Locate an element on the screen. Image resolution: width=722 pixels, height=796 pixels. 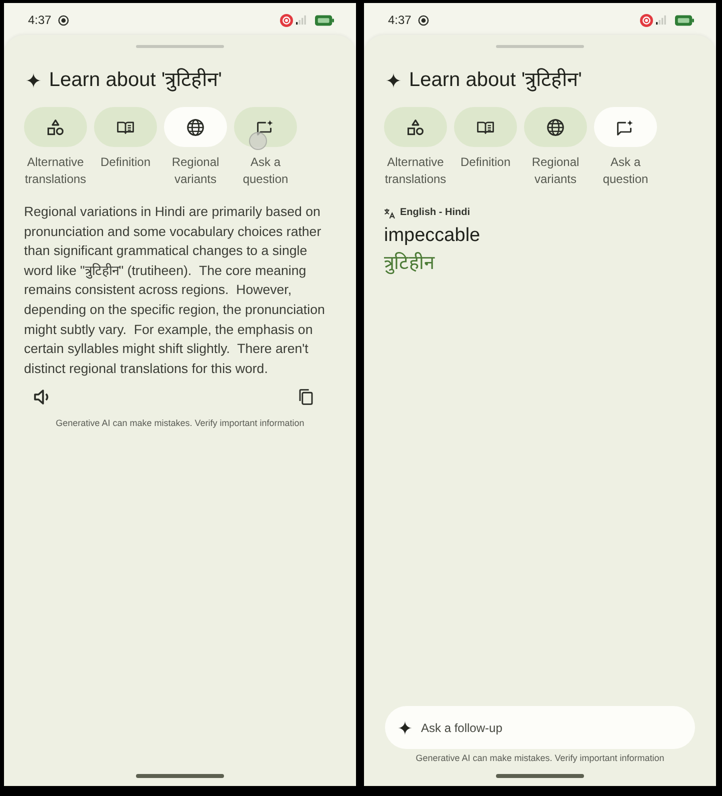
translated-word: त्रुटिहीन is located at coordinates (409, 263).